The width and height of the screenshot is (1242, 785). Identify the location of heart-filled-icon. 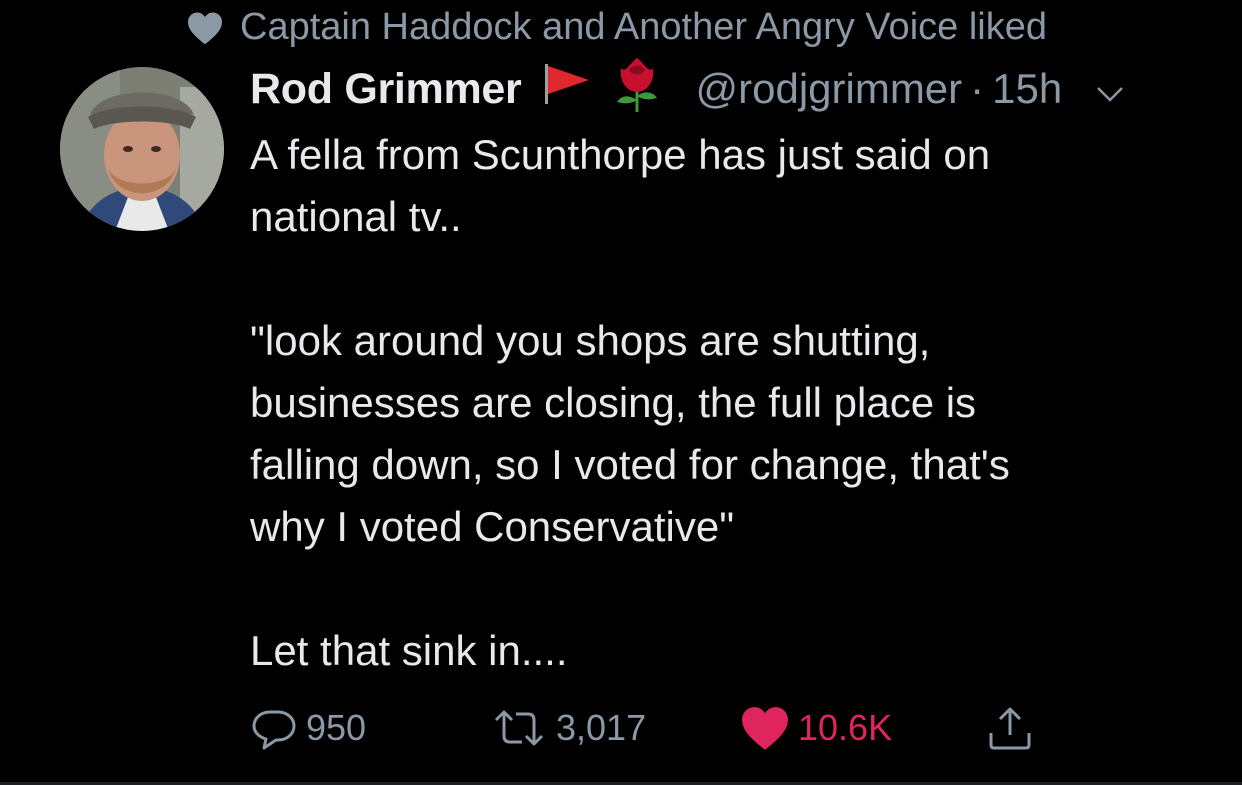
(765, 728).